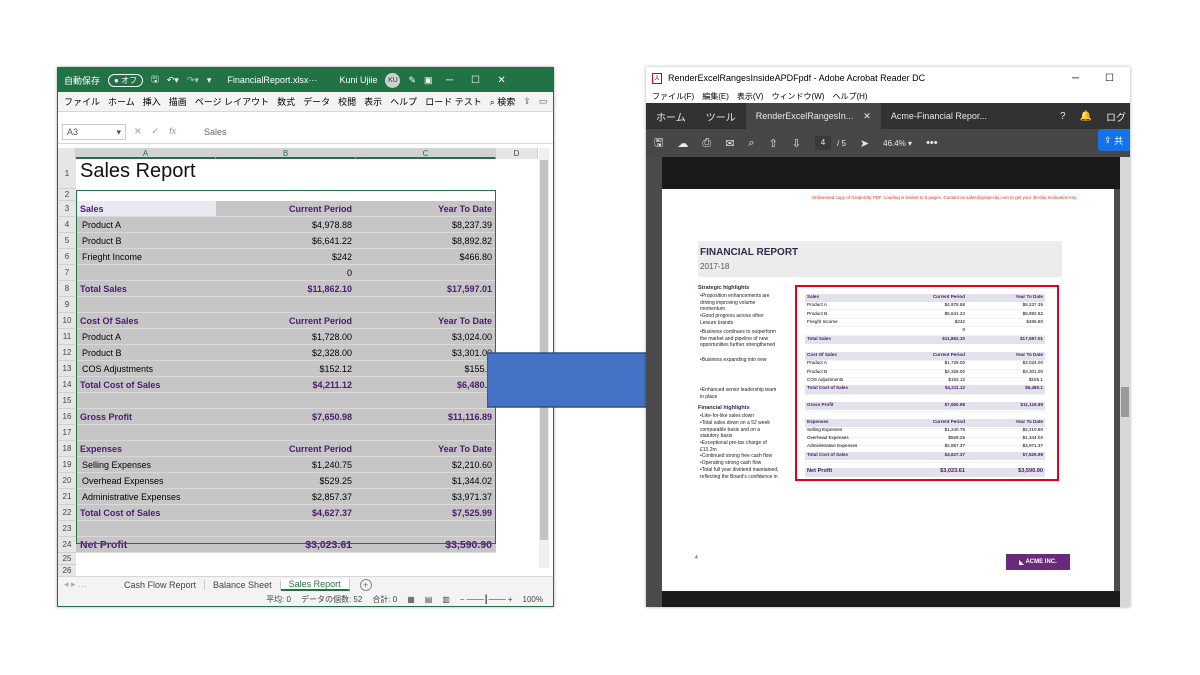 The height and width of the screenshot is (675, 1200). I want to click on cell-b: $4,627.37, so click(286, 512).